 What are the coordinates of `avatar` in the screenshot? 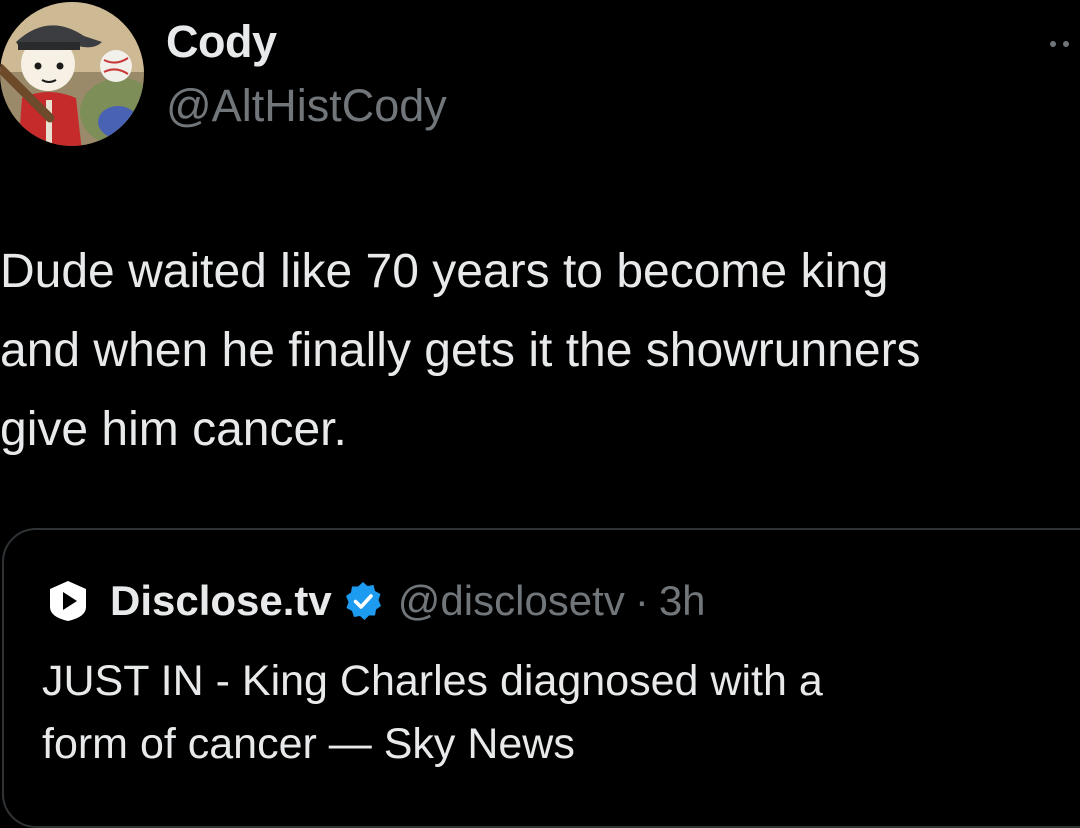 It's located at (72, 74).